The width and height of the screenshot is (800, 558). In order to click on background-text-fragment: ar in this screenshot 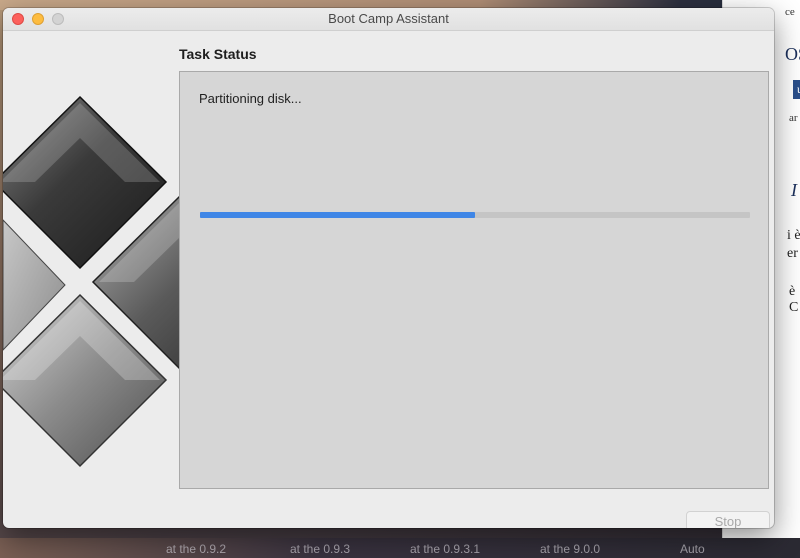, I will do `click(793, 118)`.